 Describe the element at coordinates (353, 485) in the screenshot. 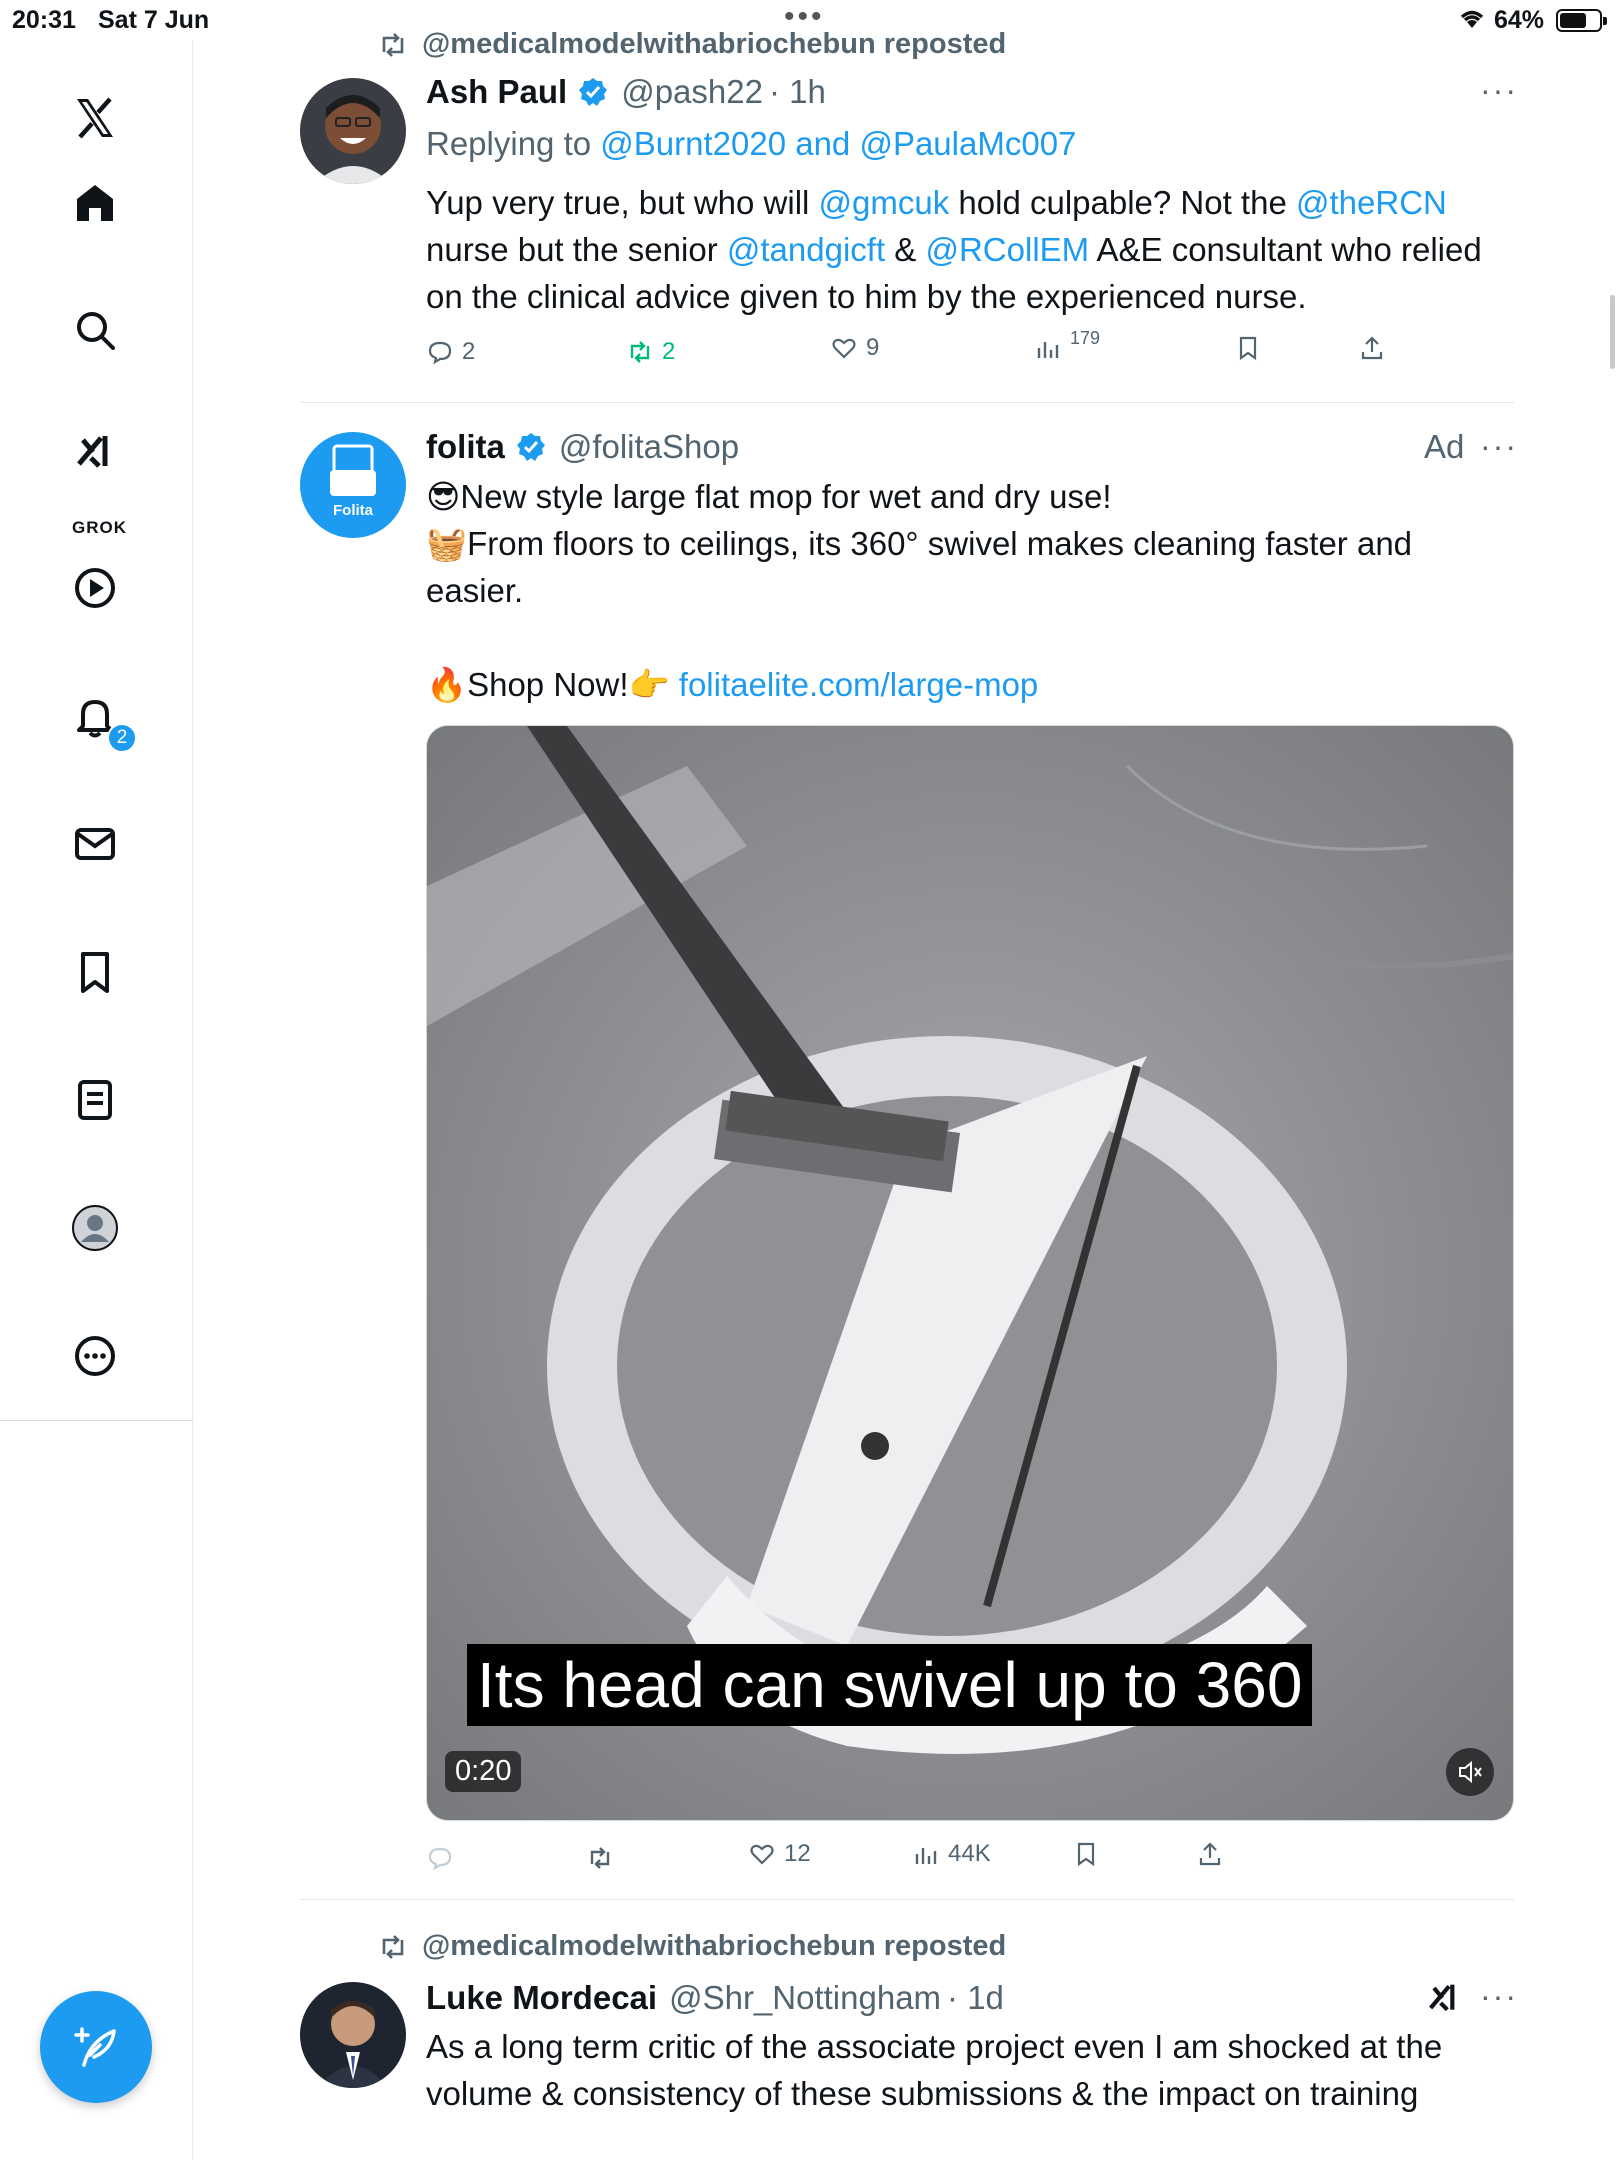

I see `avatar-folita: Folita` at that location.